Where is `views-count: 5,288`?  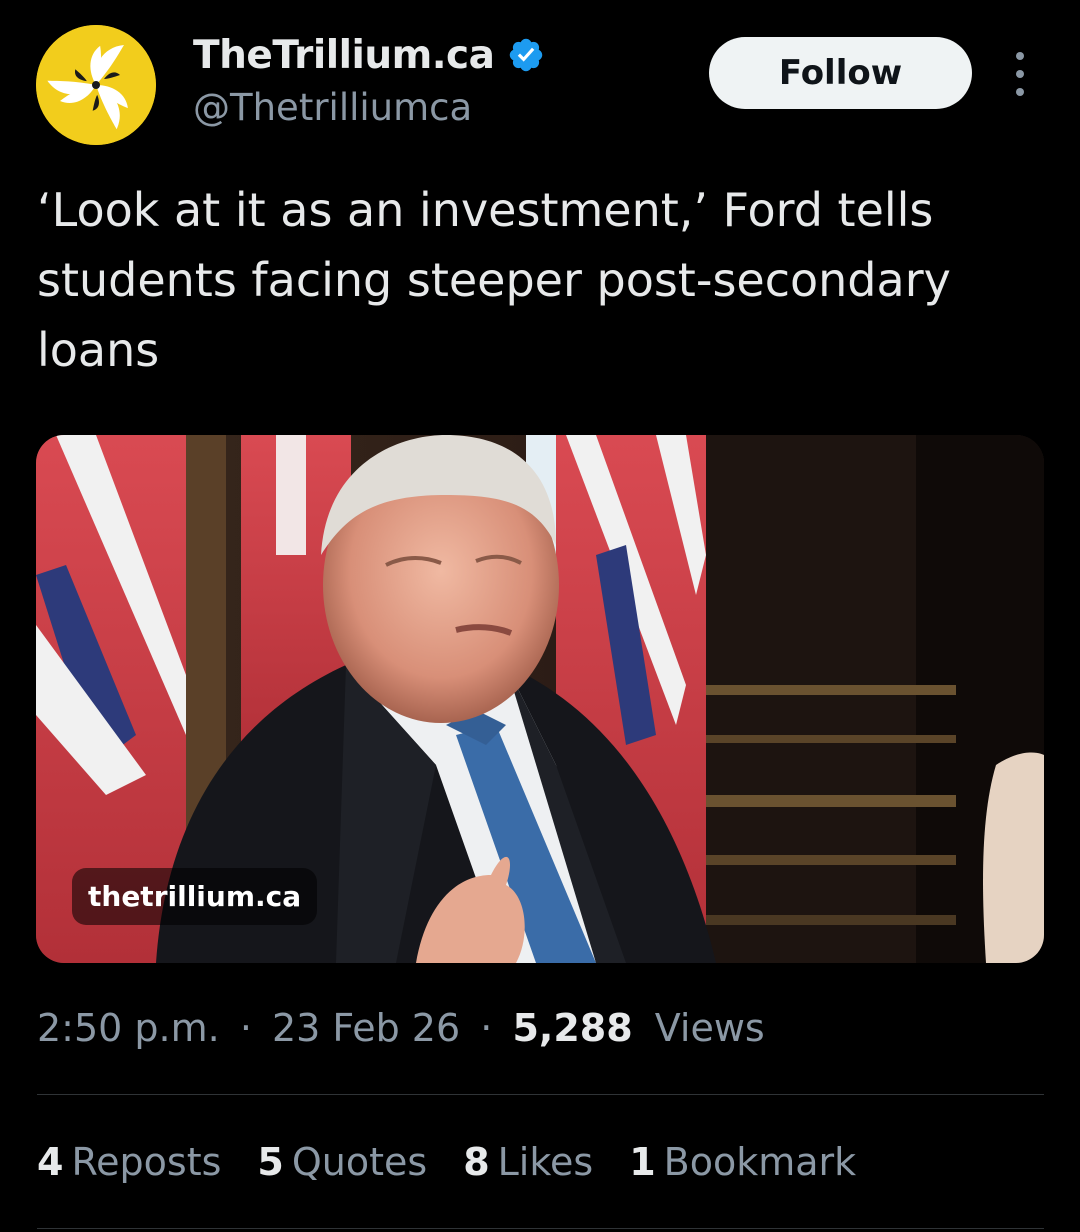 views-count: 5,288 is located at coordinates (572, 1028).